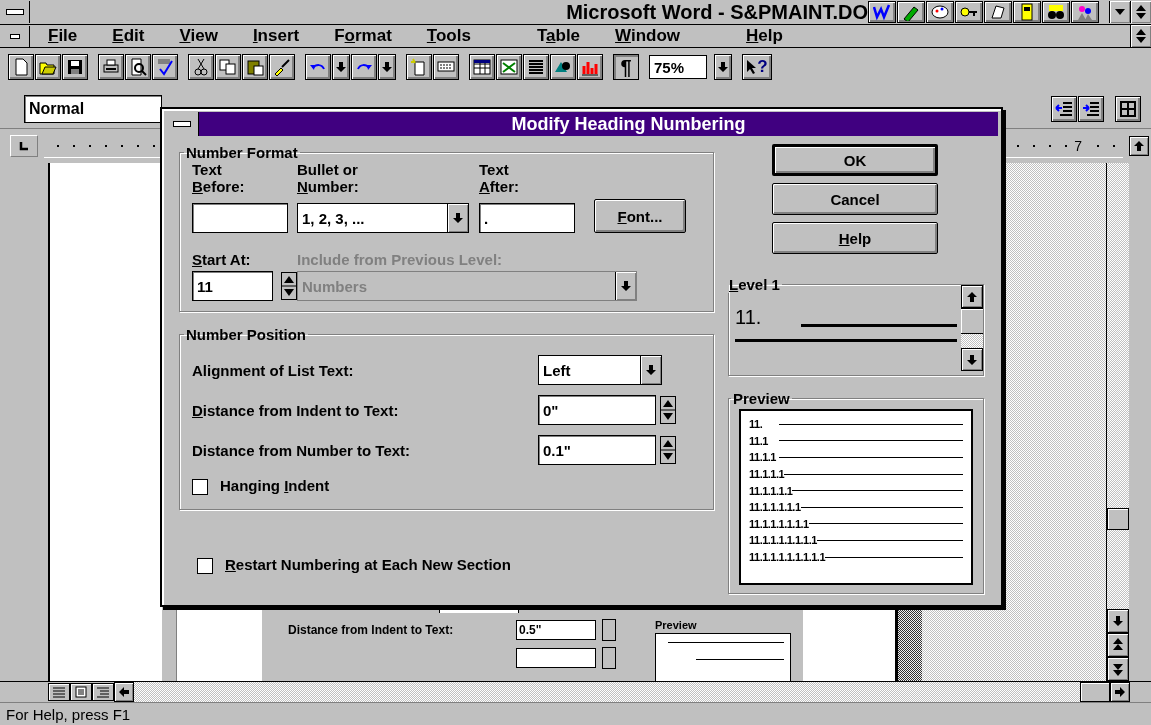  Describe the element at coordinates (855, 160) in the screenshot. I see `dialog-button: OK` at that location.